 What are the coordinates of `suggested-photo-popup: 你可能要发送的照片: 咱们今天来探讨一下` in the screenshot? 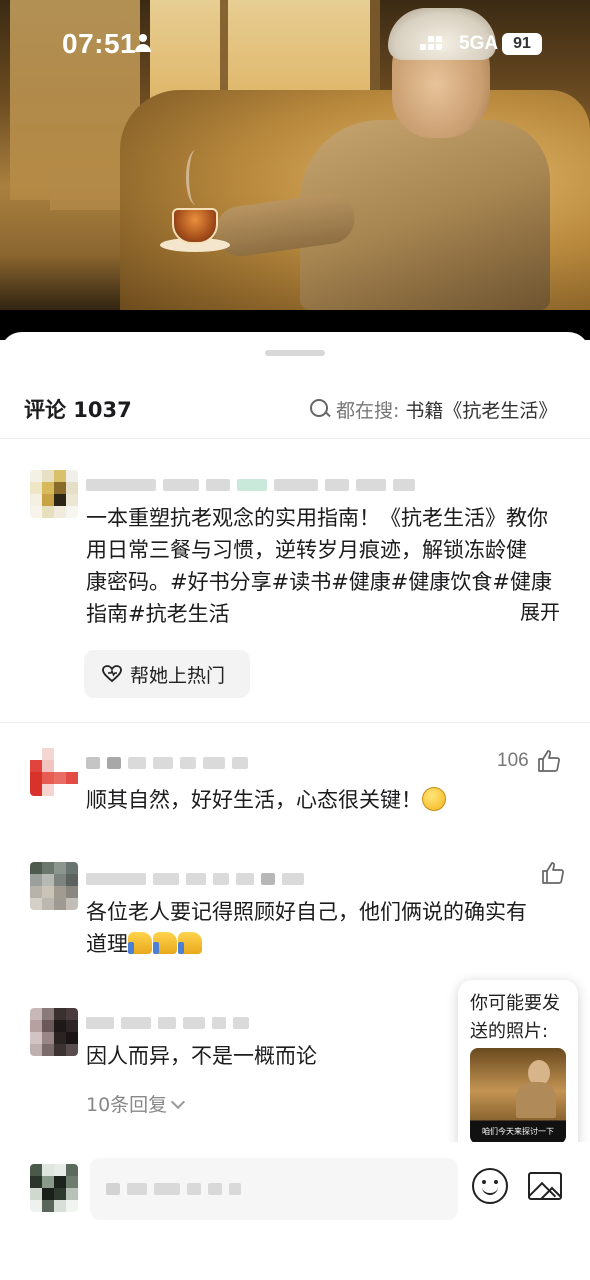 It's located at (518, 1067).